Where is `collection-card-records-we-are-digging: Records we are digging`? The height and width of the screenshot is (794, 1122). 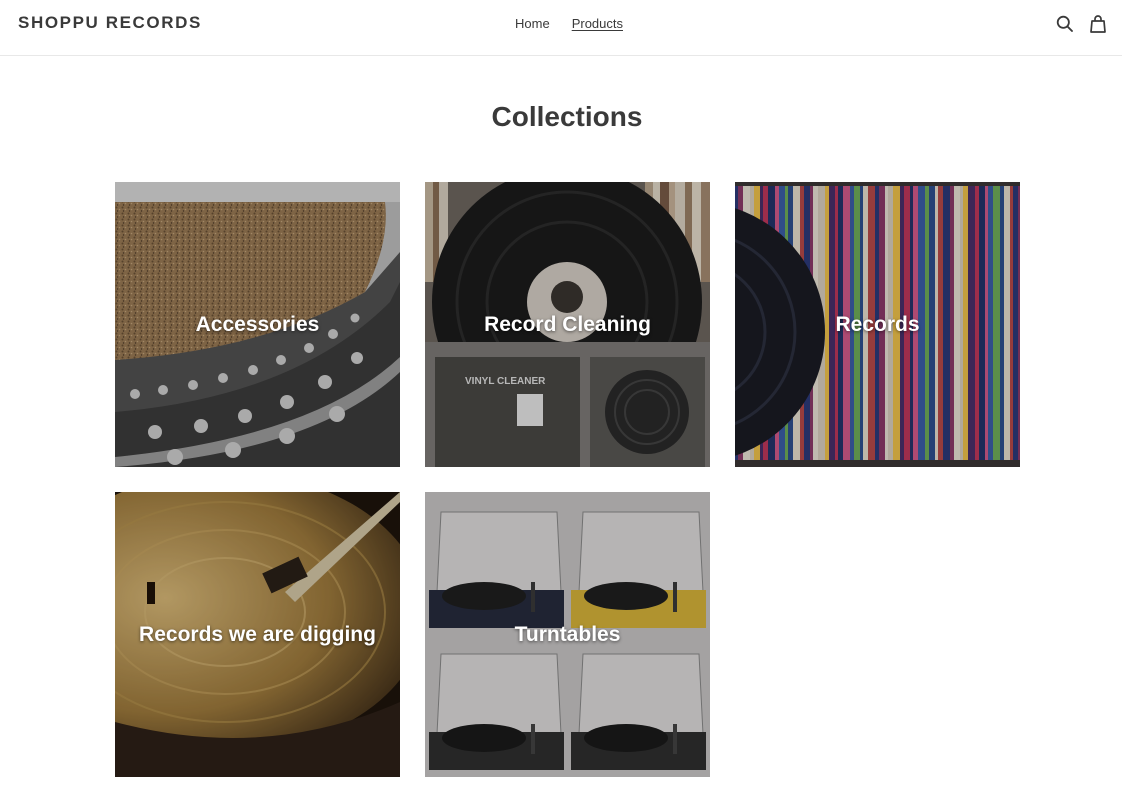 collection-card-records-we-are-digging: Records we are digging is located at coordinates (257, 634).